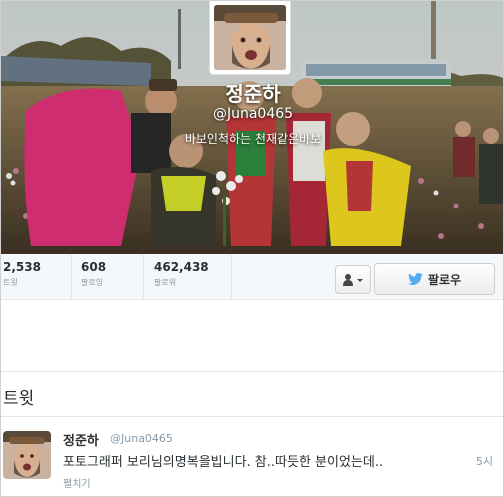 This screenshot has width=504, height=497. What do you see at coordinates (252, 336) in the screenshot?
I see `spacer` at bounding box center [252, 336].